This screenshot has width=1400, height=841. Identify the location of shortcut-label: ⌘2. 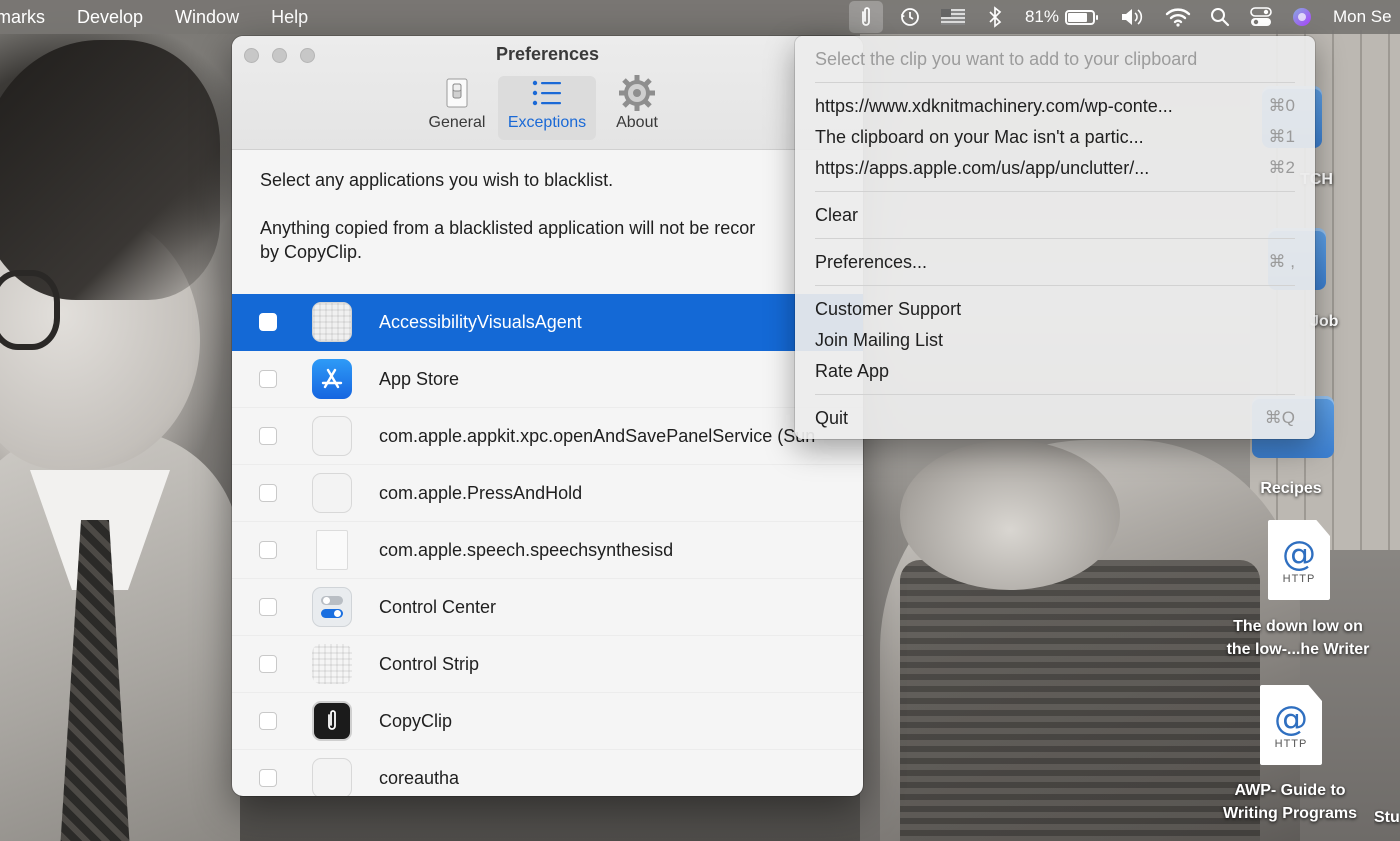
(1281, 167).